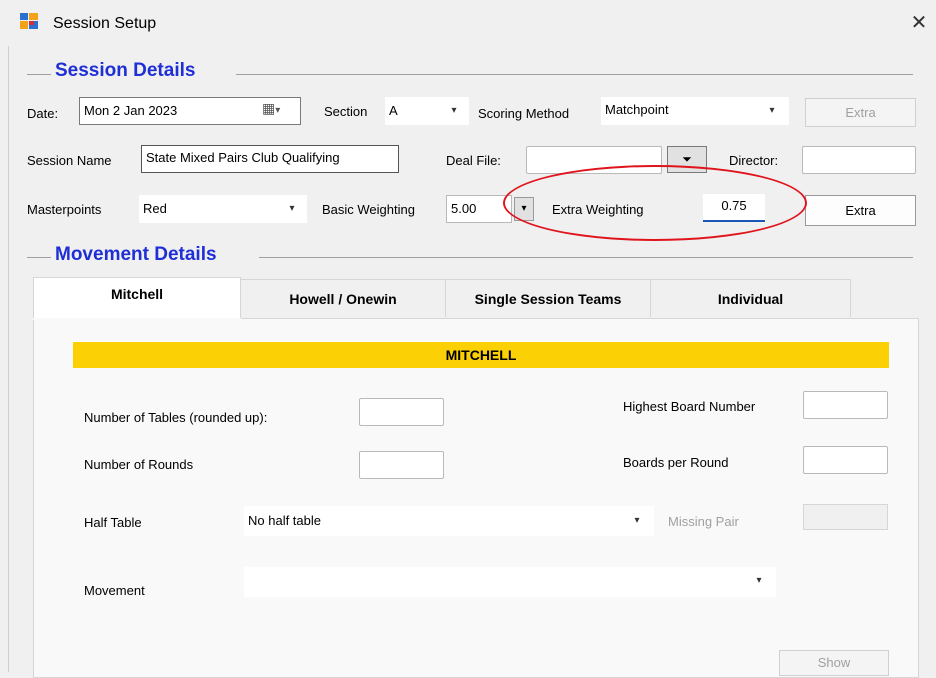 This screenshot has width=936, height=678. I want to click on movement-select, so click(510, 582).